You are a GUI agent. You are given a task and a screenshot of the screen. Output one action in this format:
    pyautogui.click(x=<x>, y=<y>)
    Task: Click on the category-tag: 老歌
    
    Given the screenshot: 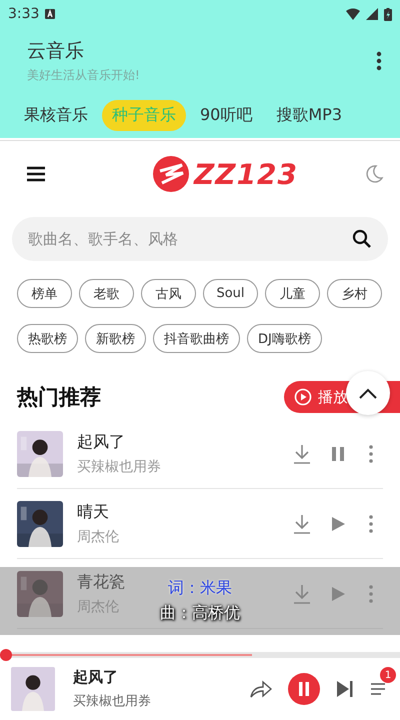 What is the action you would take?
    pyautogui.click(x=106, y=293)
    